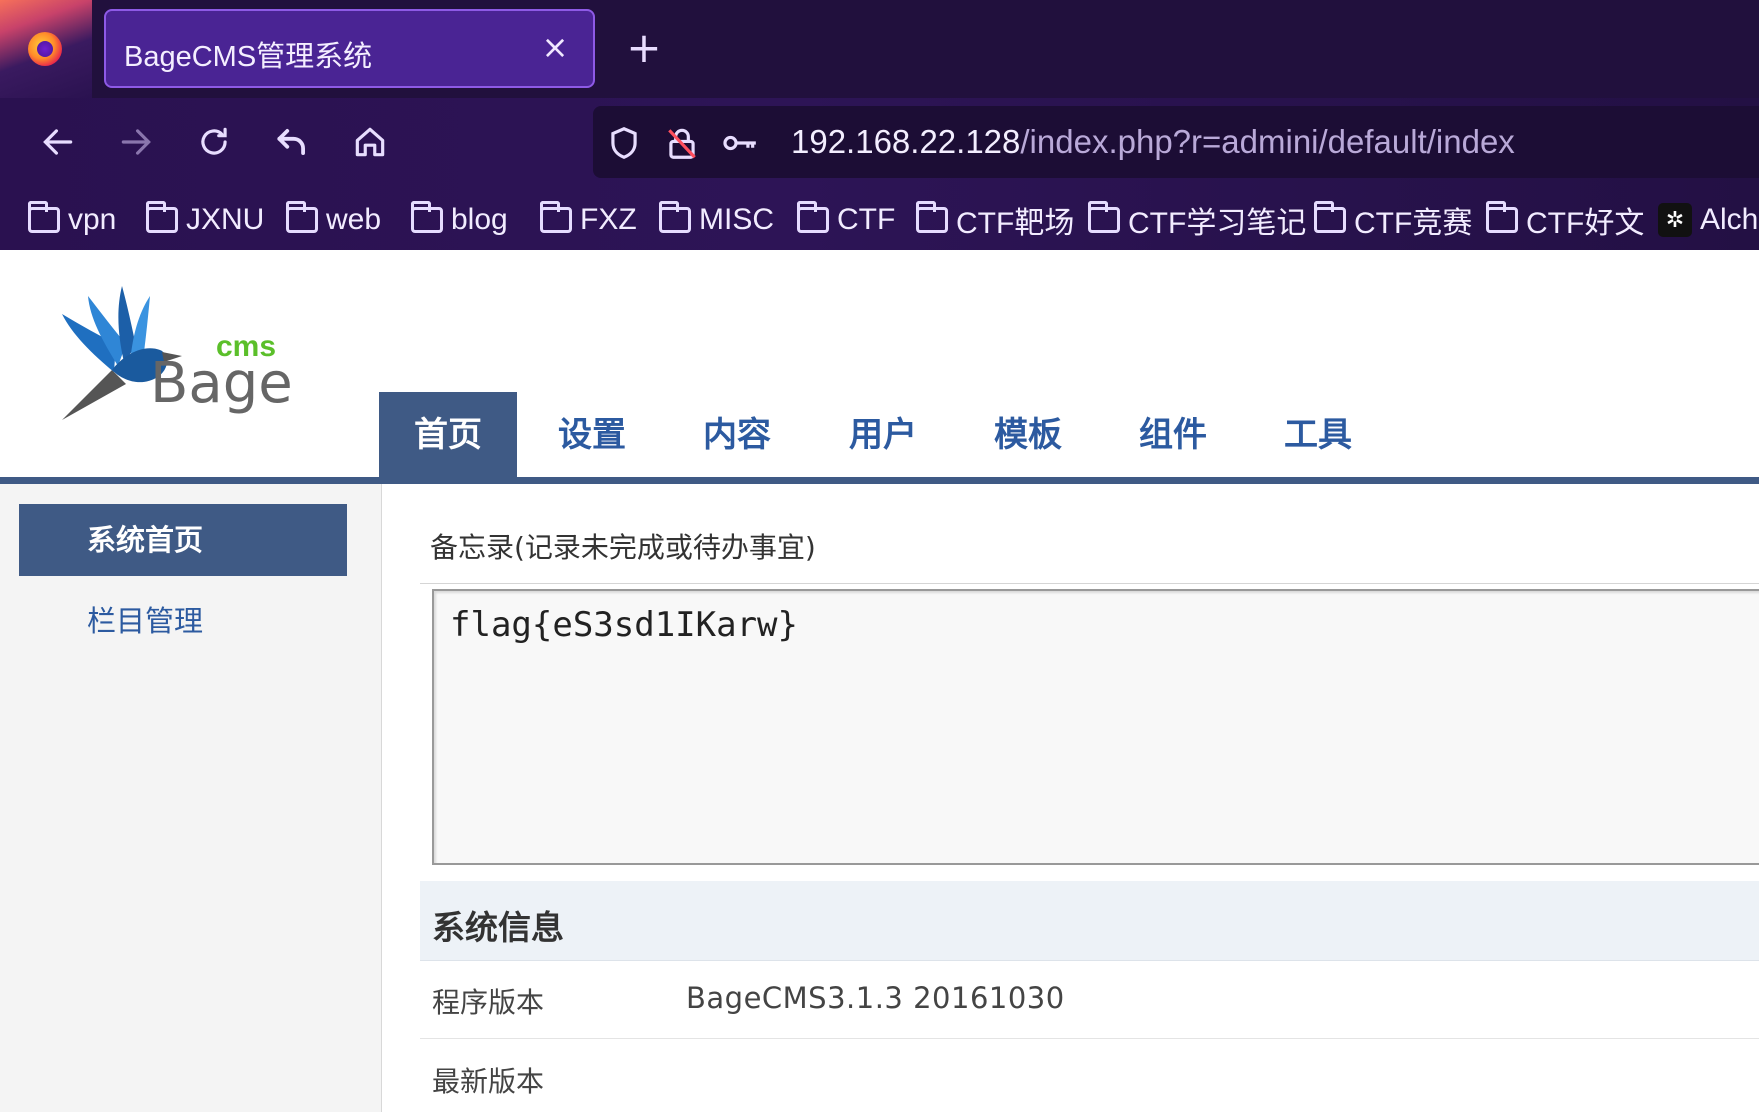 The height and width of the screenshot is (1112, 1759). What do you see at coordinates (1089, 583) in the screenshot?
I see `divider` at bounding box center [1089, 583].